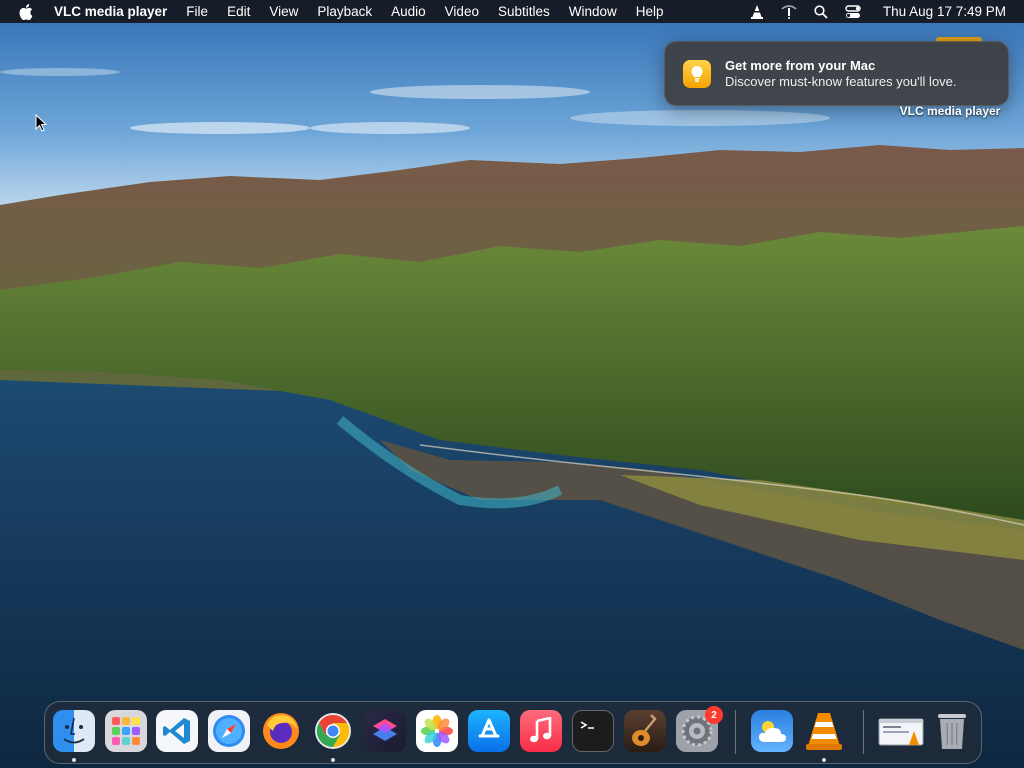  Describe the element at coordinates (901, 731) in the screenshot. I see `downloads-stack-icon` at that location.